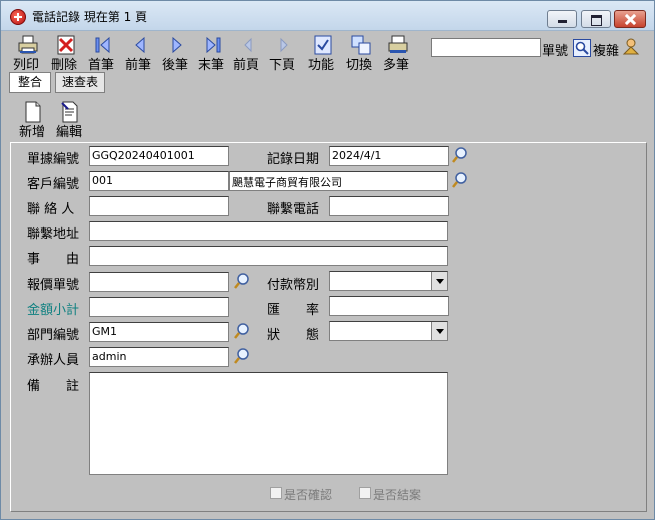 This screenshot has width=655, height=520. Describe the element at coordinates (293, 335) in the screenshot. I see `status-label: 狀 態` at that location.